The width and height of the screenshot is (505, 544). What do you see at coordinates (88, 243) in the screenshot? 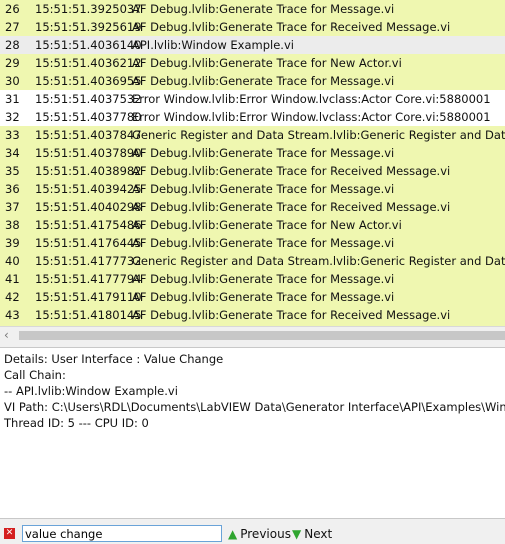
I see `row-timestamp: 15:51:51.4176445` at bounding box center [88, 243].